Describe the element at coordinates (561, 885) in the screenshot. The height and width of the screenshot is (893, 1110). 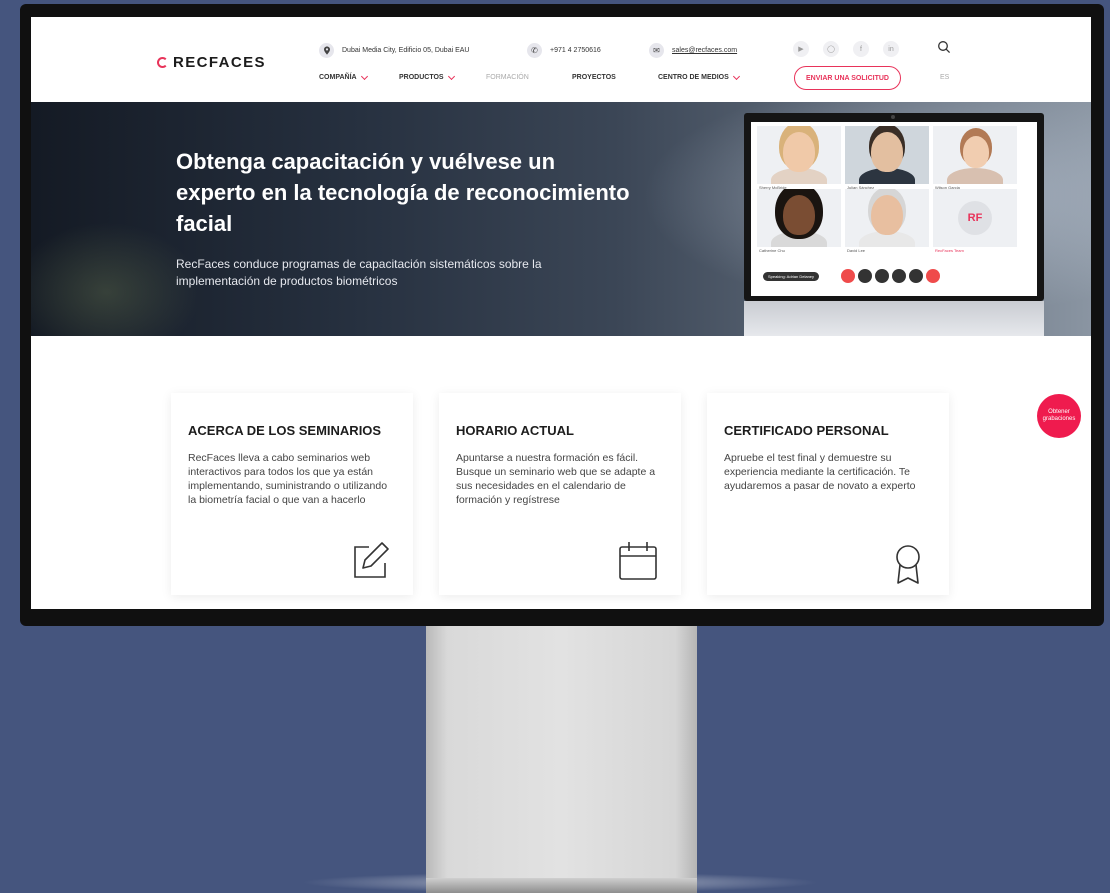
I see `monitor-stand-base` at that location.